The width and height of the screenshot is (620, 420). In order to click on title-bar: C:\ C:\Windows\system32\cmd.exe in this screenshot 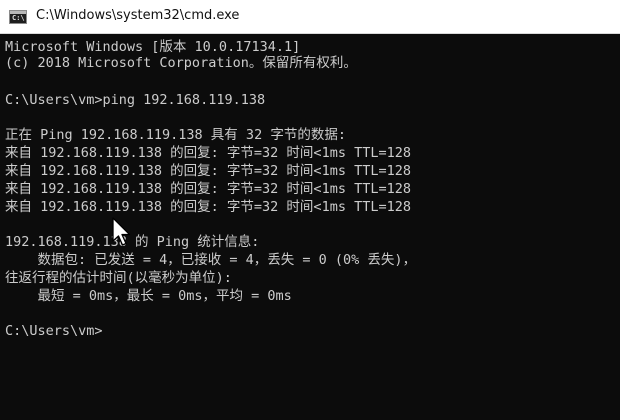, I will do `click(310, 17)`.